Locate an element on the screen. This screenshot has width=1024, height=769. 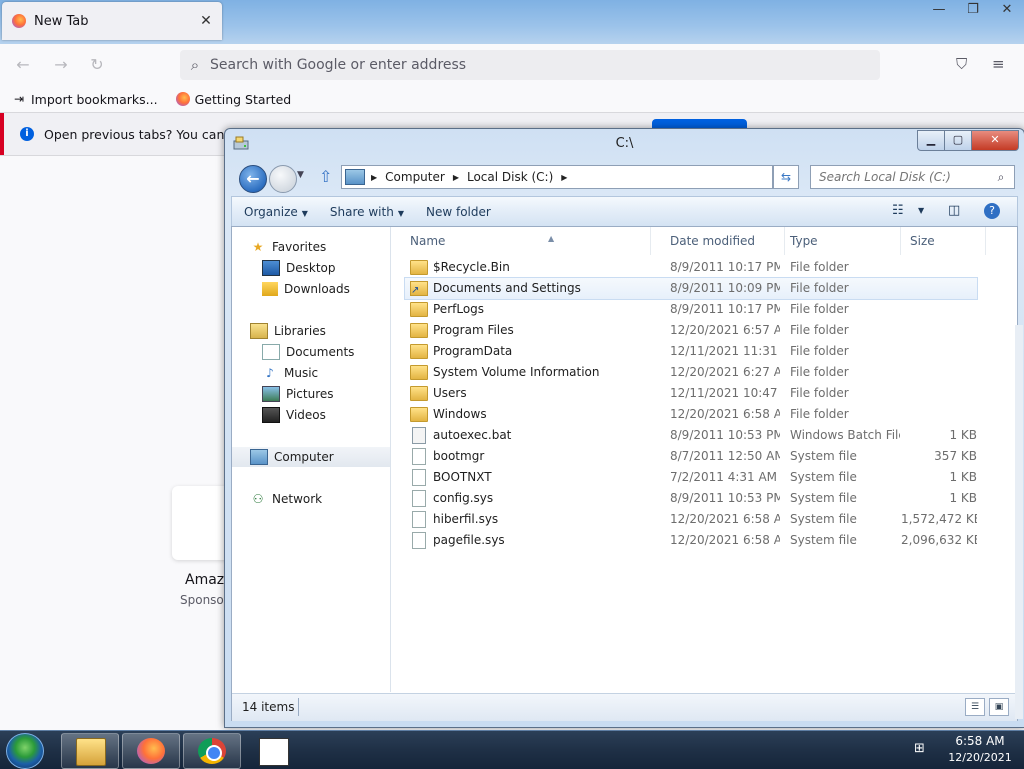
browser-minimize-button: — is located at coordinates (939, 9).